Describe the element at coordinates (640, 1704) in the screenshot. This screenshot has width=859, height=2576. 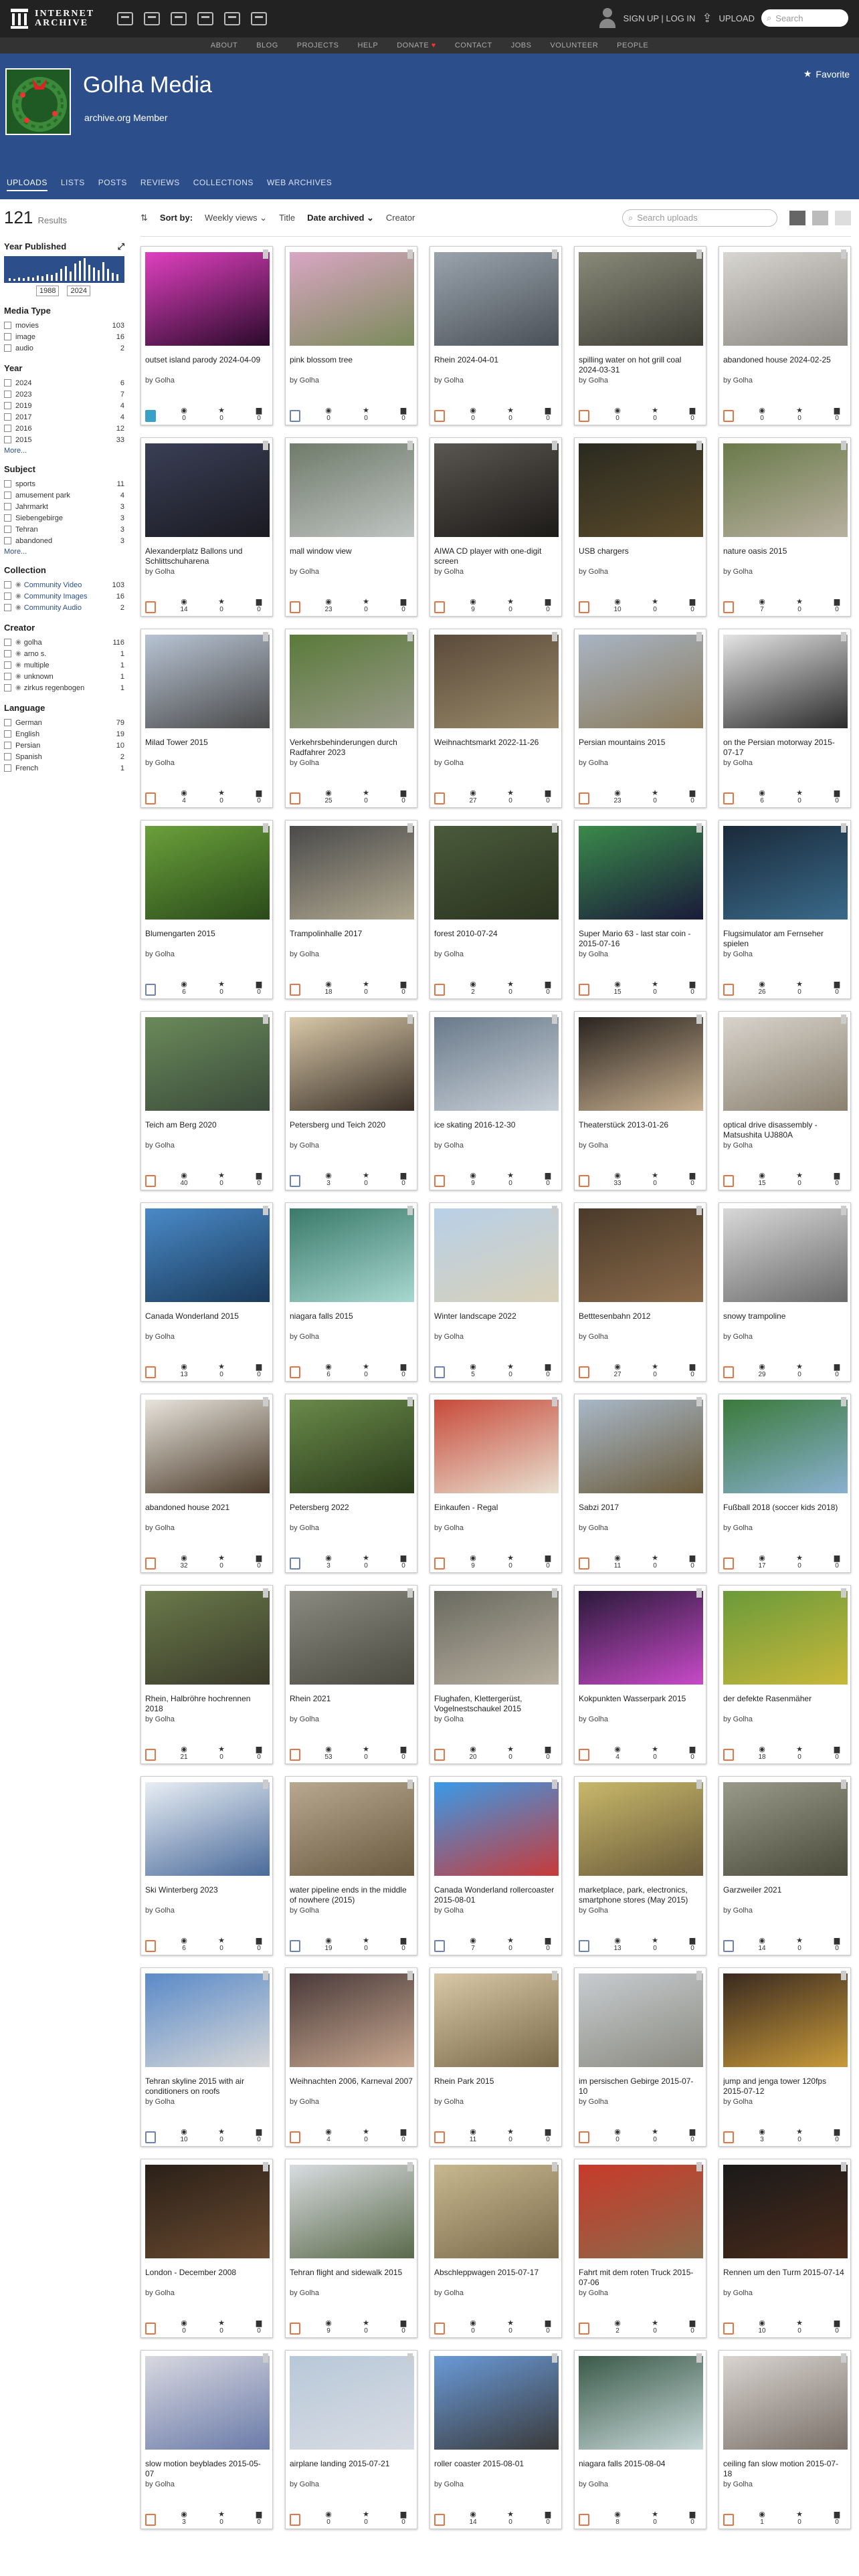
I see `item-title: Kokpunkten Wasserpark 2015` at that location.